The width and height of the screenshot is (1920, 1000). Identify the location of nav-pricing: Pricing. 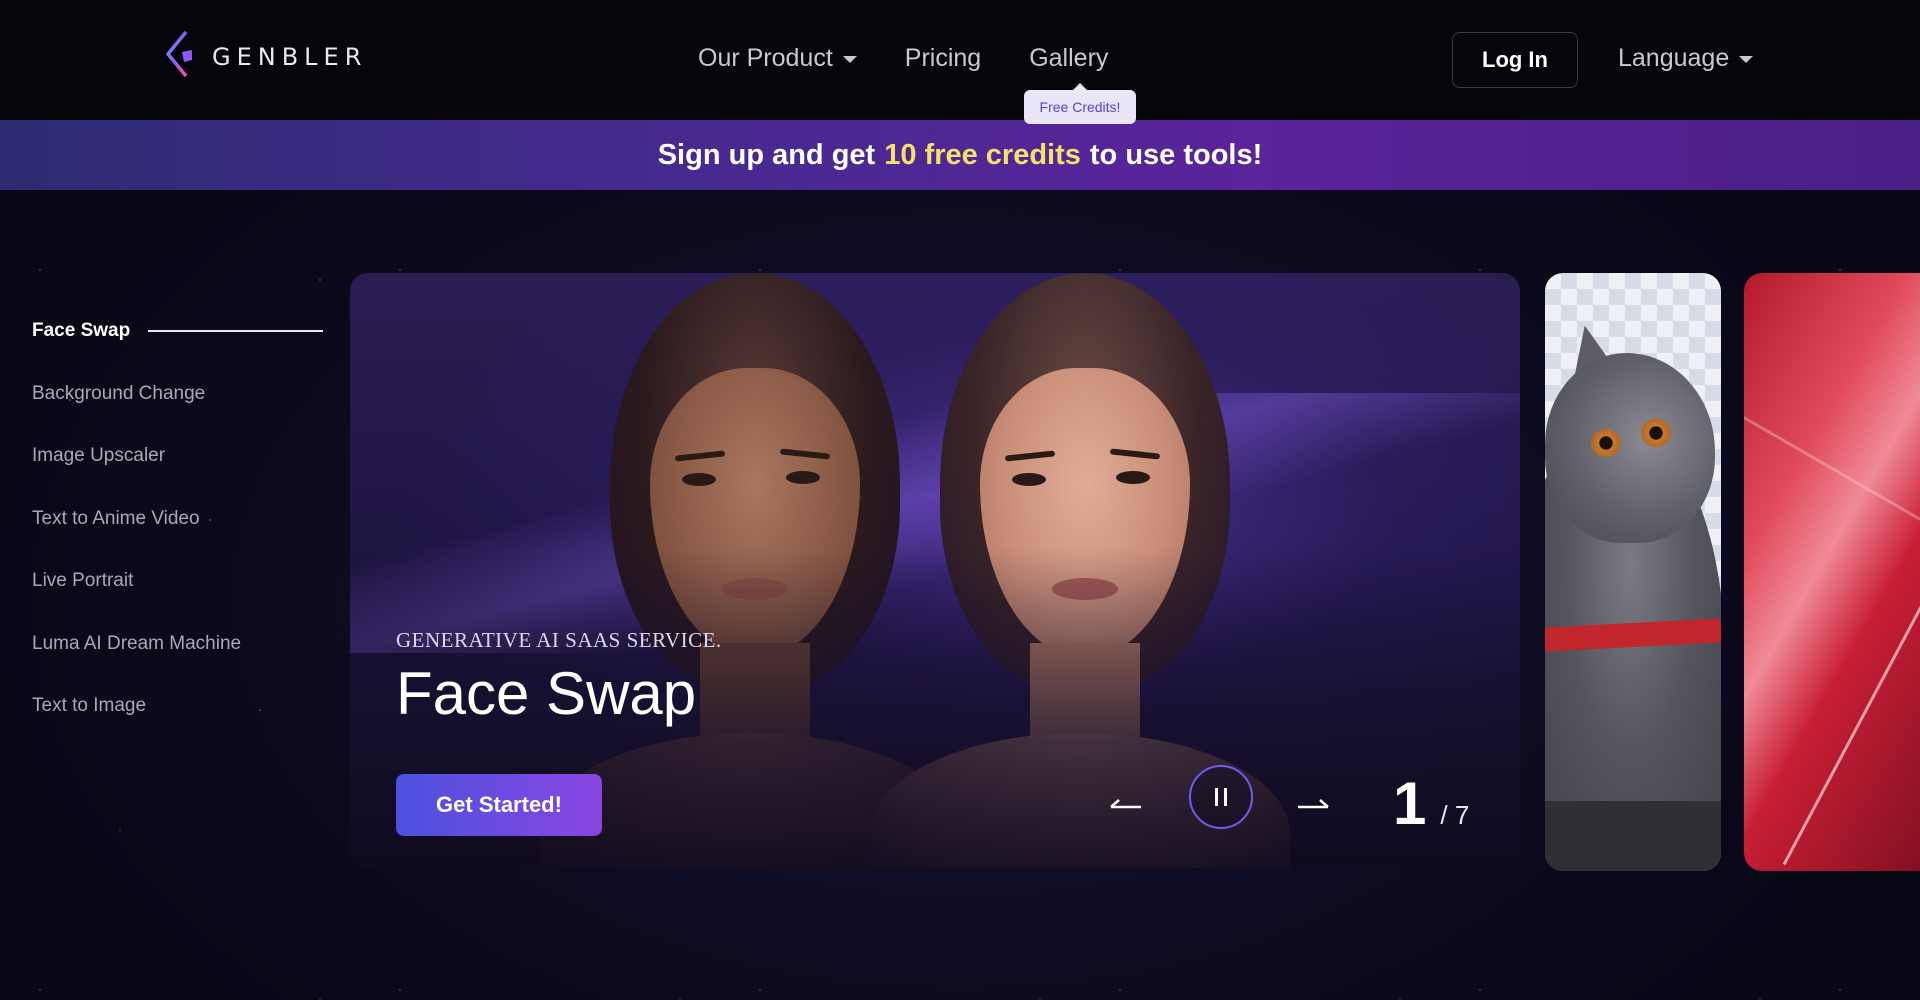
(943, 58).